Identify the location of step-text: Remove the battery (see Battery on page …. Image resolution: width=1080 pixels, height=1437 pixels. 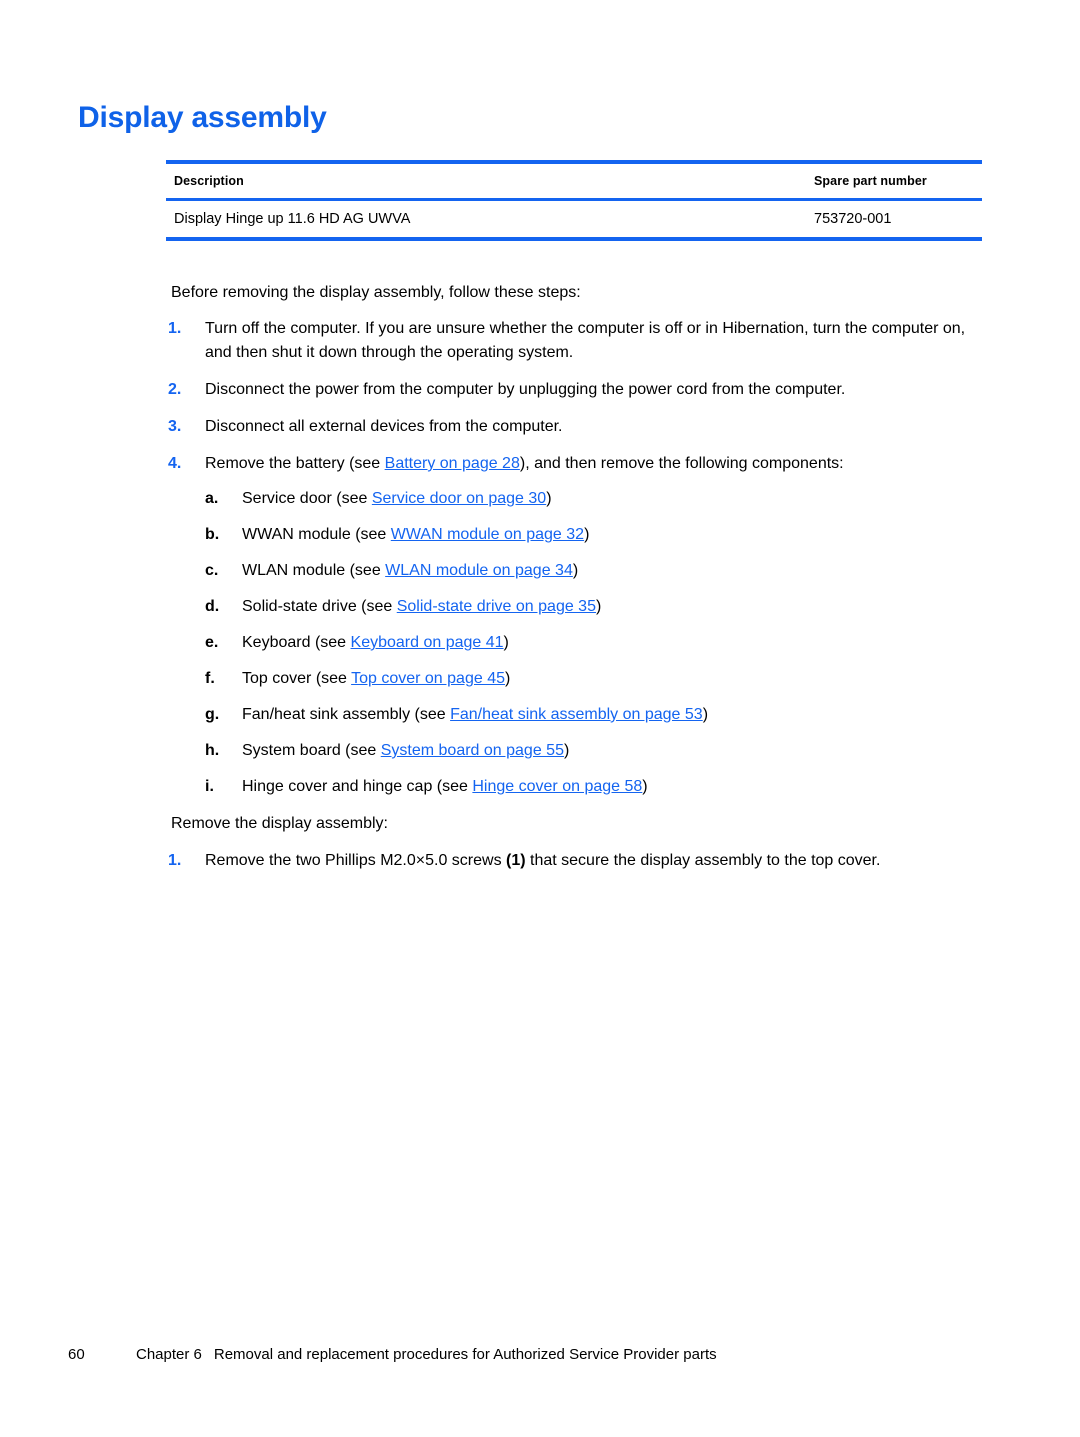
(524, 464).